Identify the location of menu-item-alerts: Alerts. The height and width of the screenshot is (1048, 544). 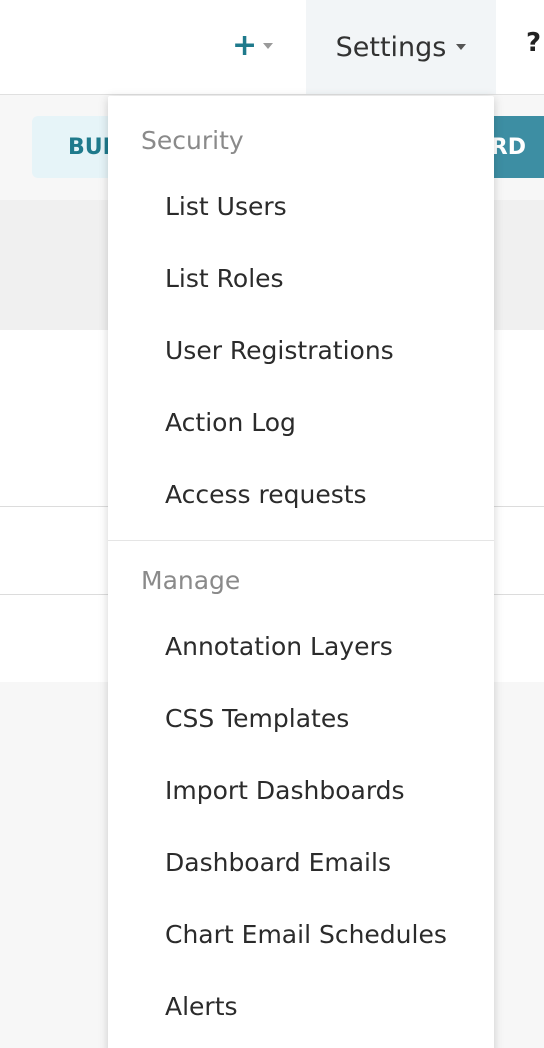
(201, 1006).